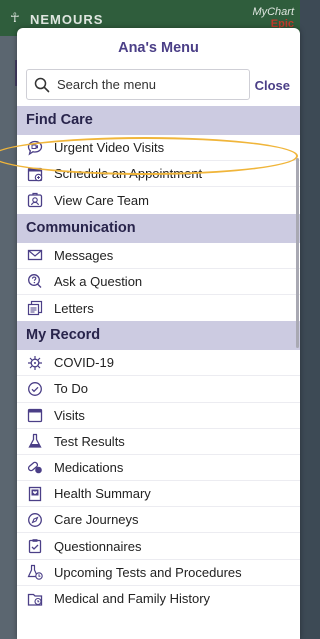 The image size is (320, 639). What do you see at coordinates (101, 200) in the screenshot?
I see `menu-item-label: View Care Team` at bounding box center [101, 200].